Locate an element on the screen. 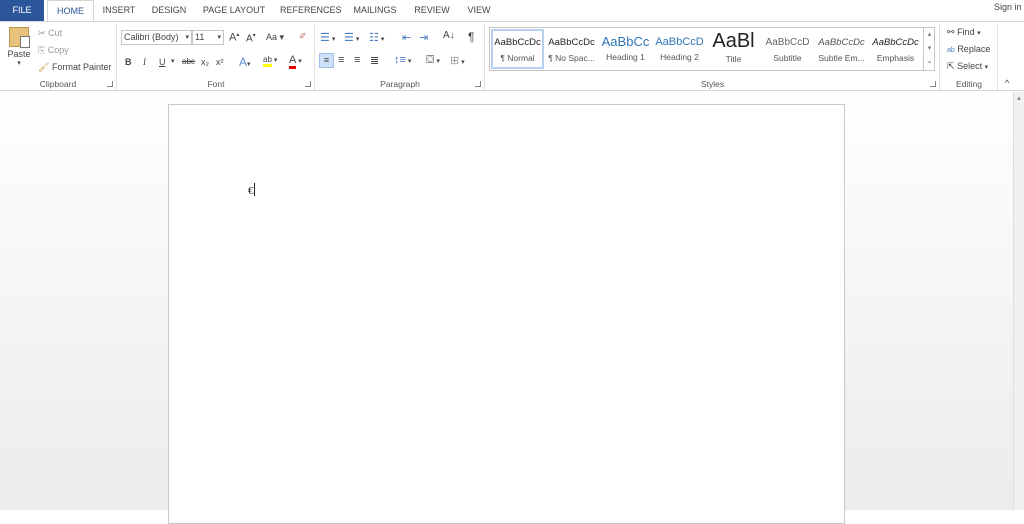 The height and width of the screenshot is (524, 1024). format-painter-button: 🖌 Format Painter is located at coordinates (74, 67).